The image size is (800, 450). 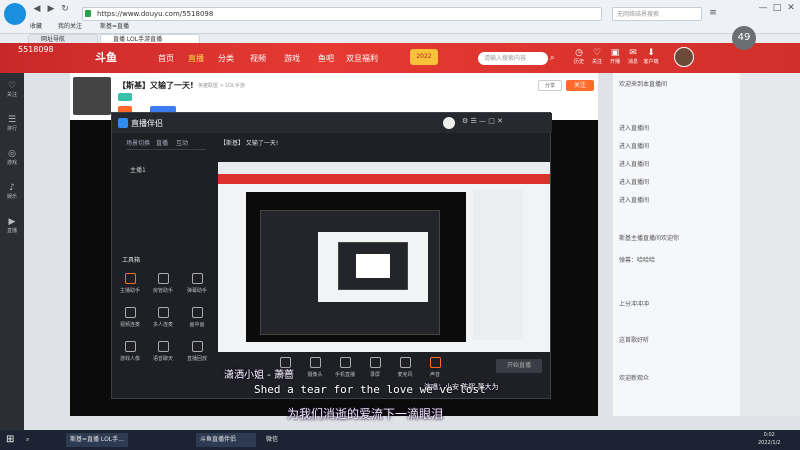 I want to click on menu-icon: ≡, so click(x=713, y=13).